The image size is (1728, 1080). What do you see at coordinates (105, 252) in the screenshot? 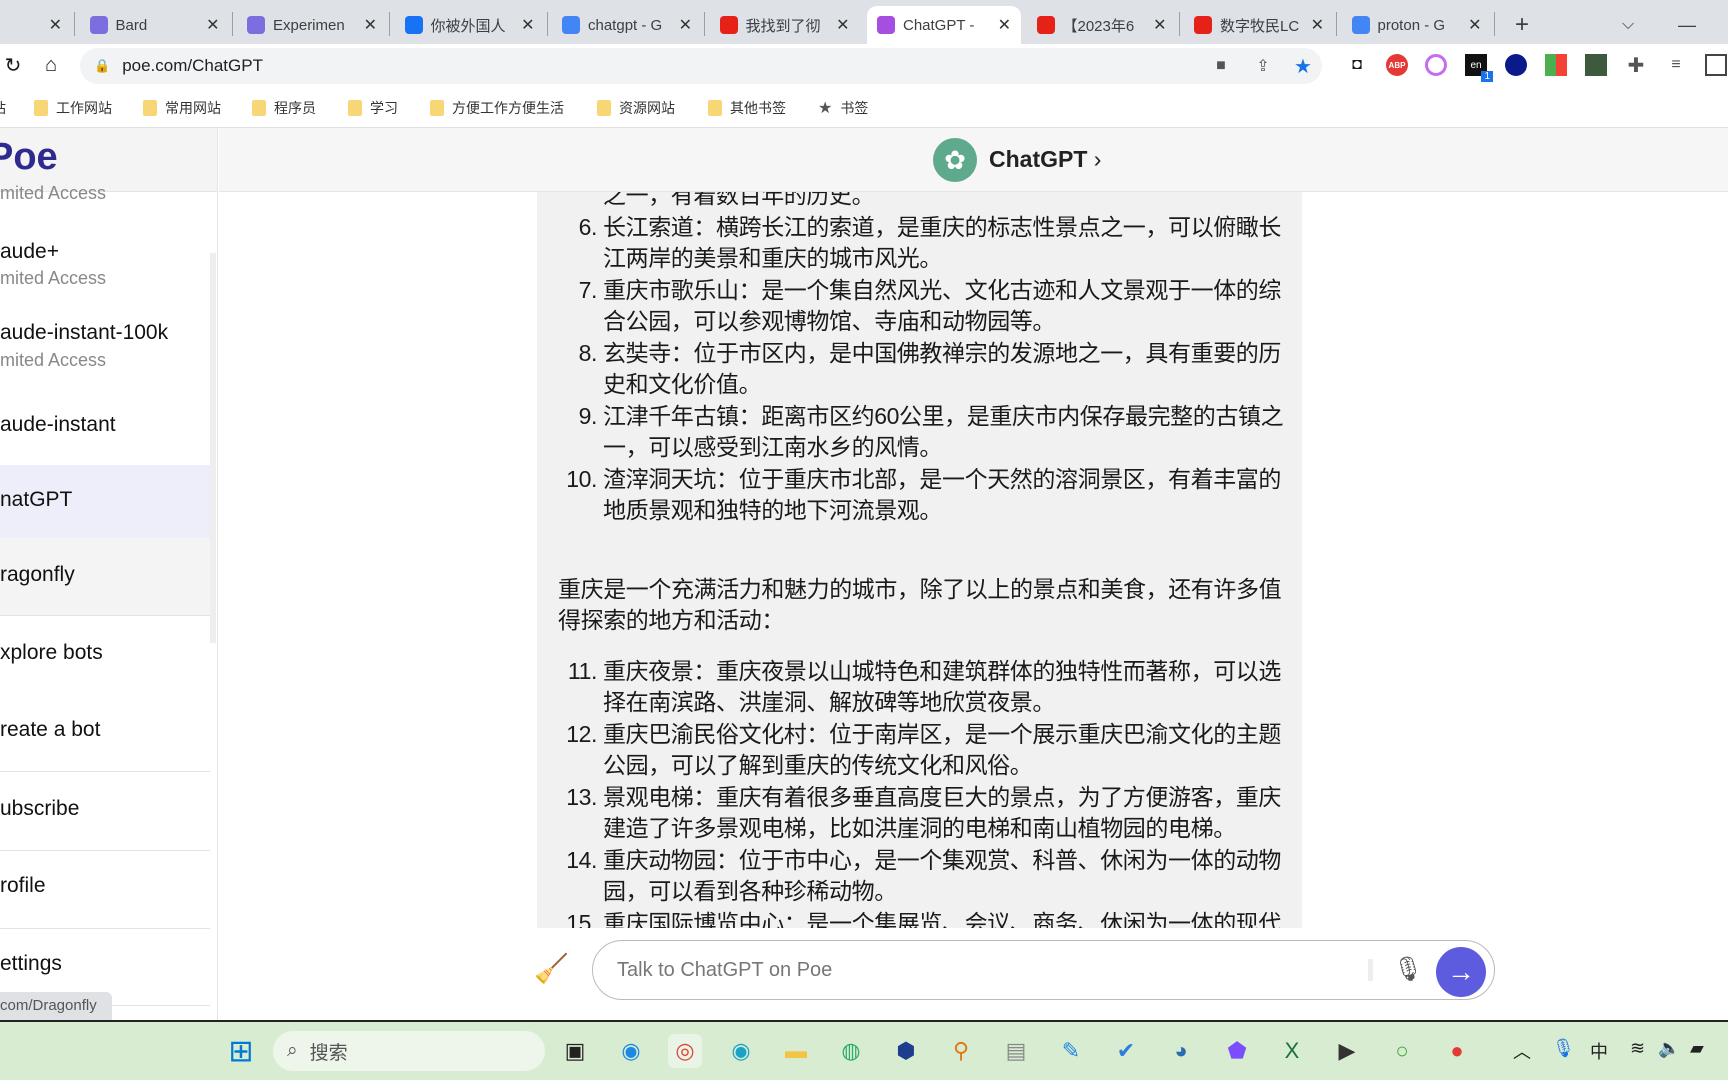
I see `sidebar-bot-1: aude+` at bounding box center [105, 252].